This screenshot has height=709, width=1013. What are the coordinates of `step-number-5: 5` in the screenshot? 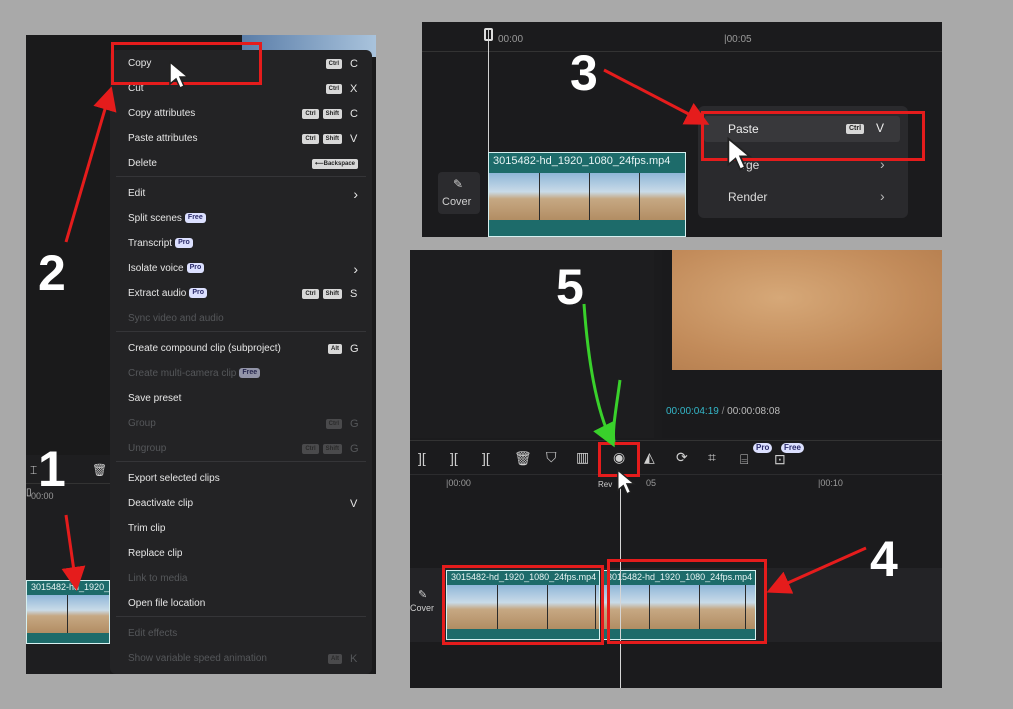 It's located at (570, 287).